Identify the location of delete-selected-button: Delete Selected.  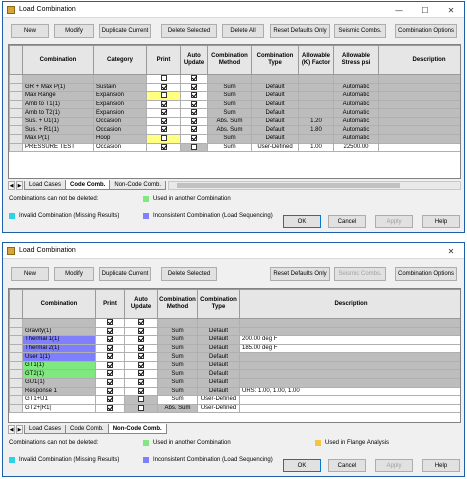
(189, 31).